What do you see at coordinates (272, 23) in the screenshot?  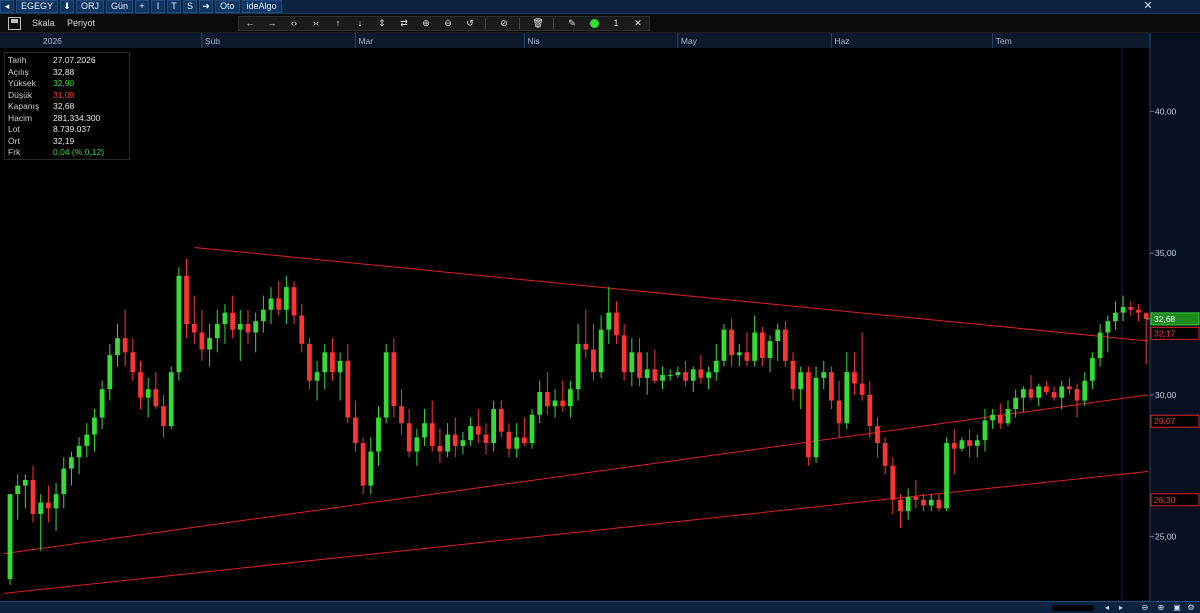 I see `arrow-right-icon: →` at bounding box center [272, 23].